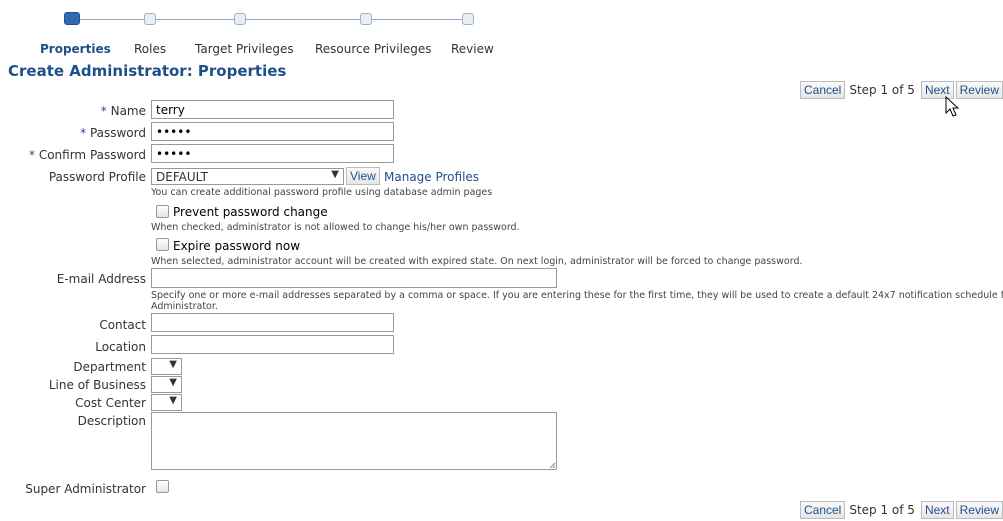 The image size is (1003, 521). Describe the element at coordinates (272, 131) in the screenshot. I see `password-input: •••••` at that location.